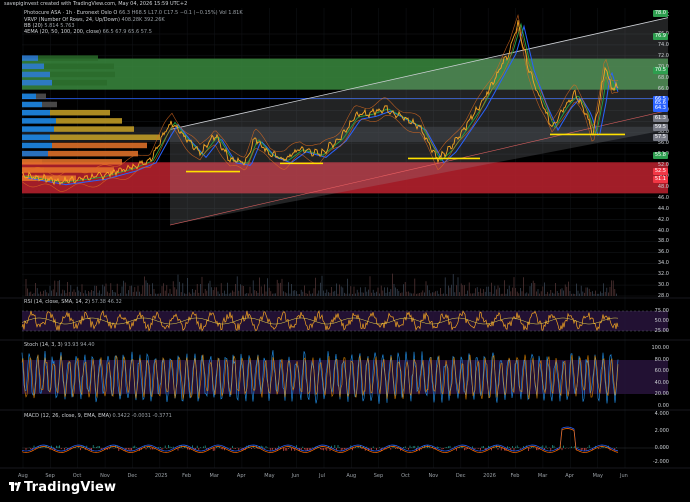  What do you see at coordinates (660, 155) in the screenshot?
I see `price-level-pill: 55.8` at bounding box center [660, 155].